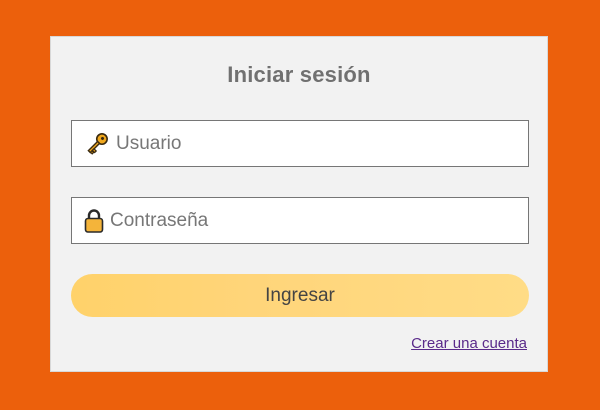 Image resolution: width=600 pixels, height=410 pixels. I want to click on username-input, so click(319, 143).